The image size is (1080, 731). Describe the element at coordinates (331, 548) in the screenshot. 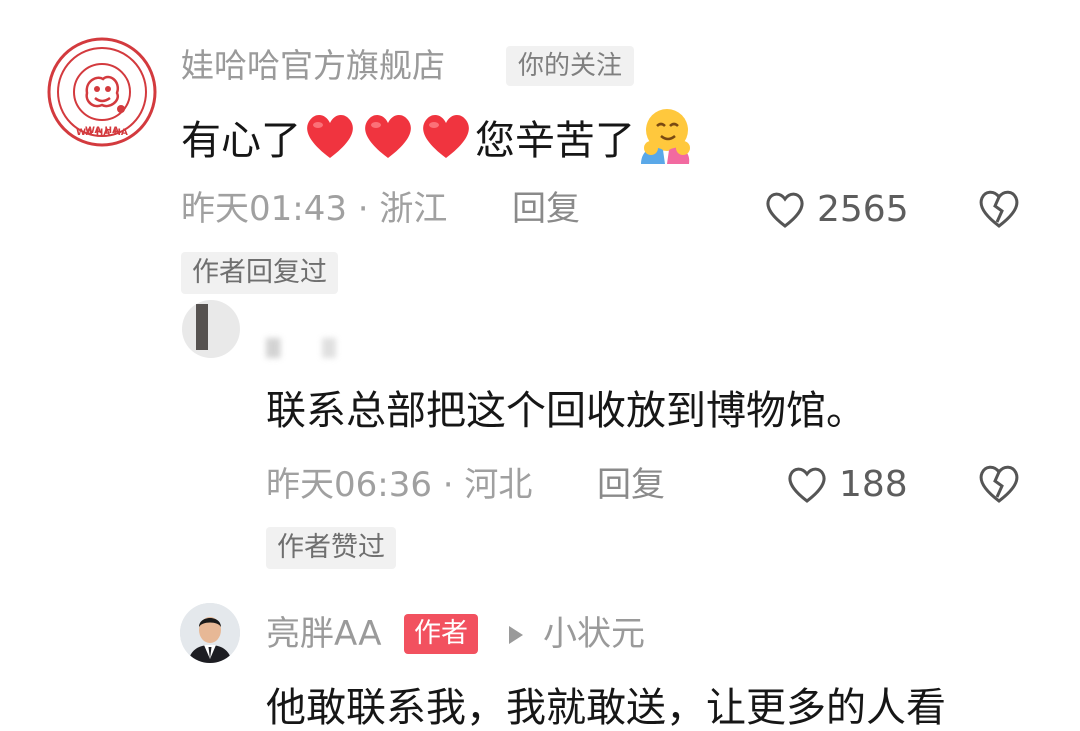

I see `author-liked-tag: 作者赞过` at that location.